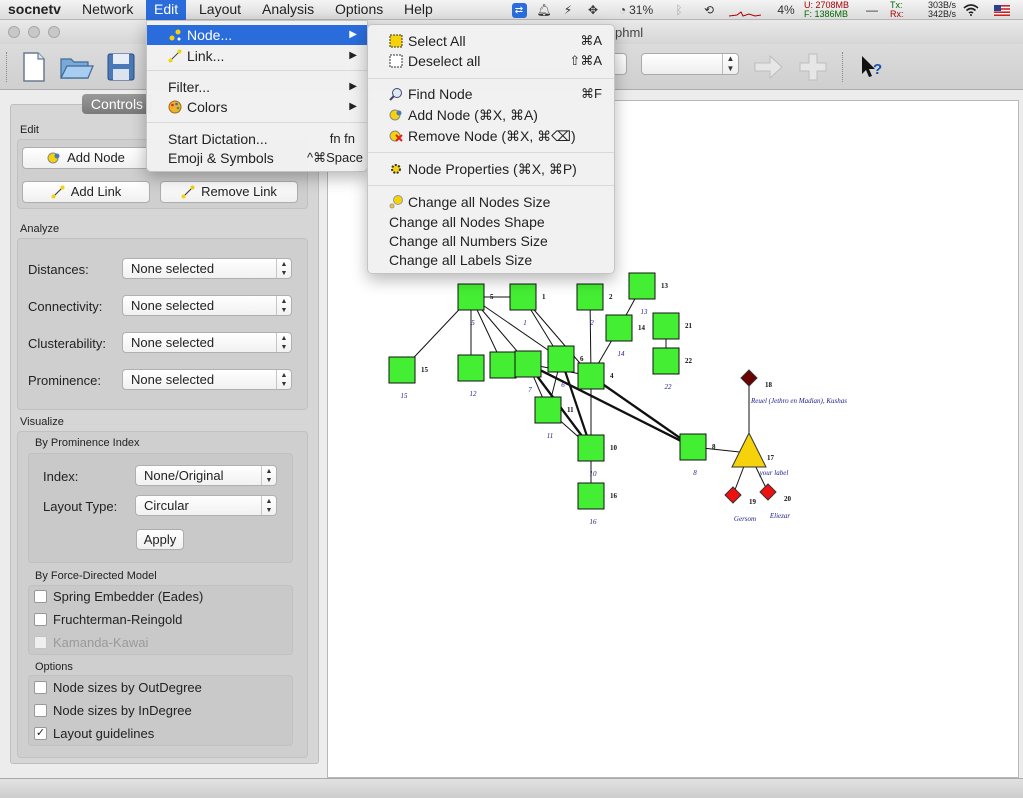 Image resolution: width=1023 pixels, height=798 pixels. I want to click on menu-item-change-nodes-size: Change all Nodes Size, so click(491, 202).